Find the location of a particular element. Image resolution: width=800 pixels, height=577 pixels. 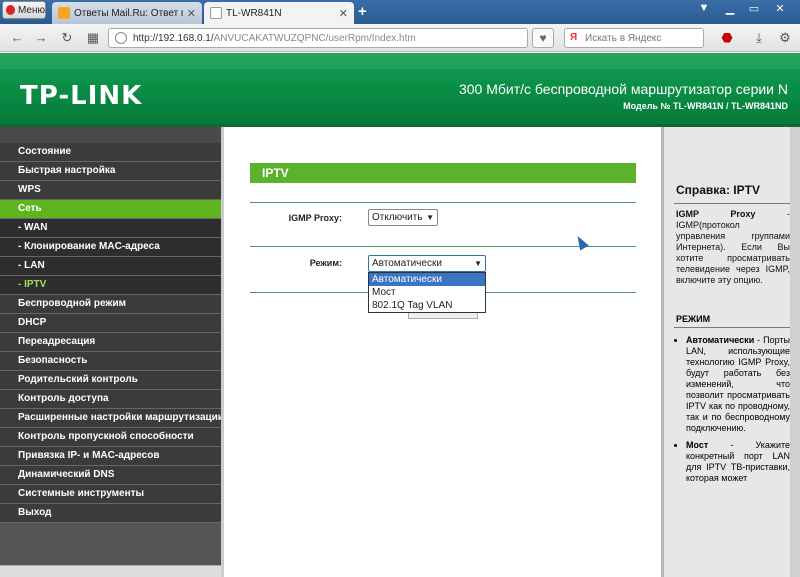

mode-option-auto: Автоматически is located at coordinates (427, 279).